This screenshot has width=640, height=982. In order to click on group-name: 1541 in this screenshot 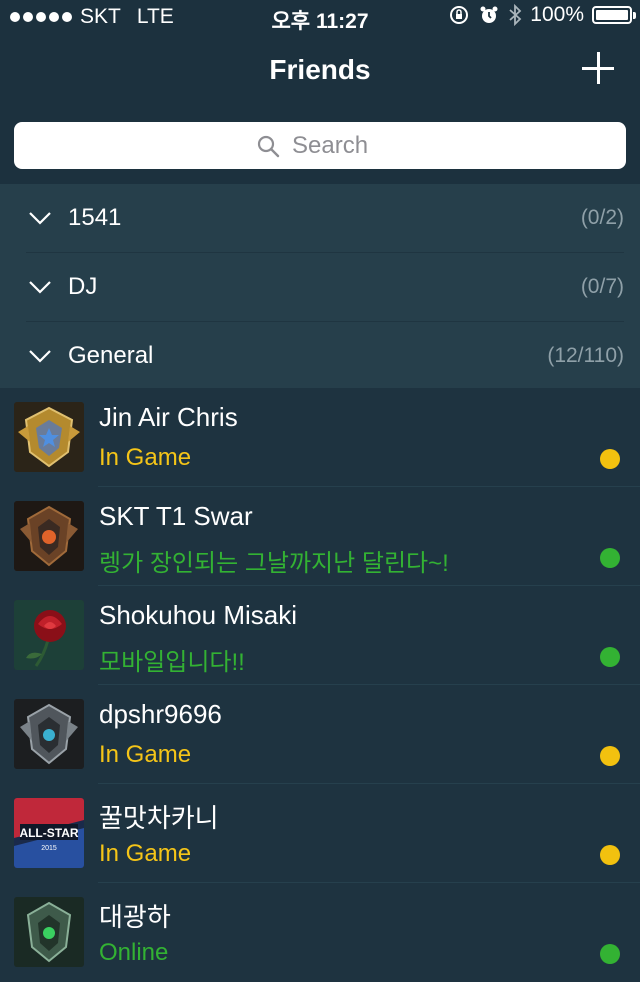, I will do `click(95, 217)`.